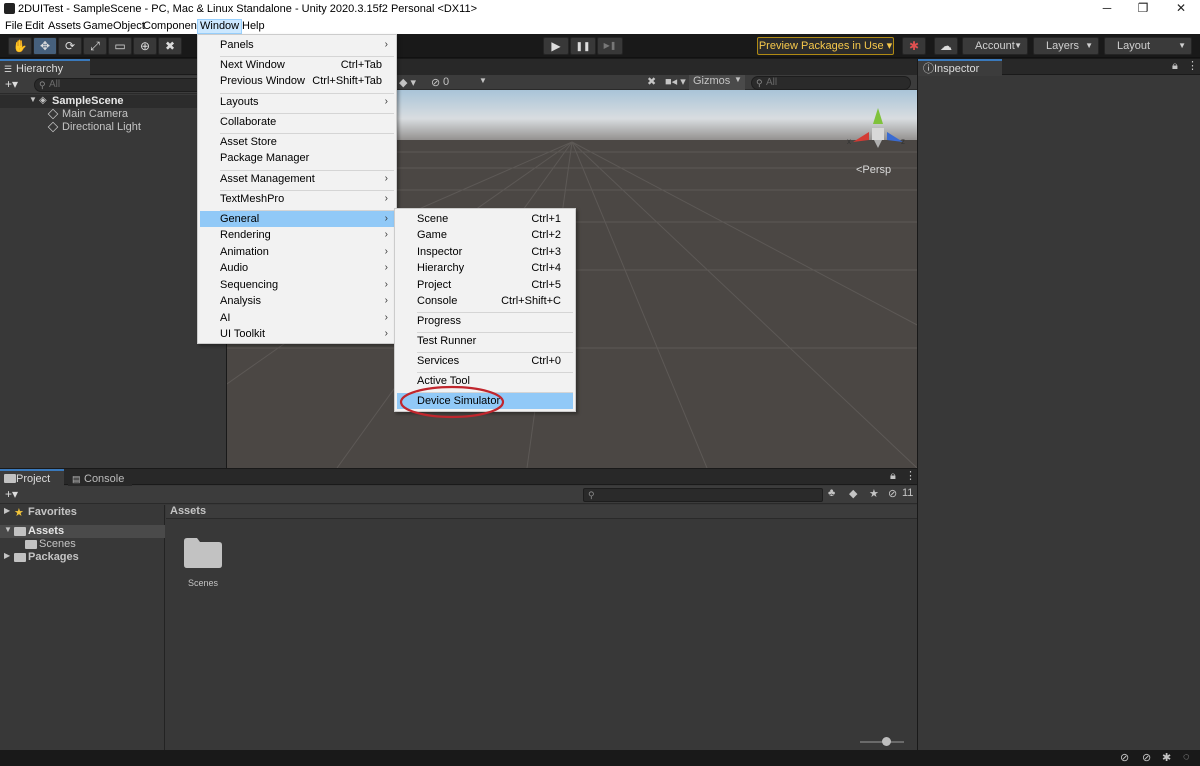 This screenshot has width=1200, height=766. Describe the element at coordinates (960, 67) in the screenshot. I see `tab-inspector: ⓘ Inspector` at that location.